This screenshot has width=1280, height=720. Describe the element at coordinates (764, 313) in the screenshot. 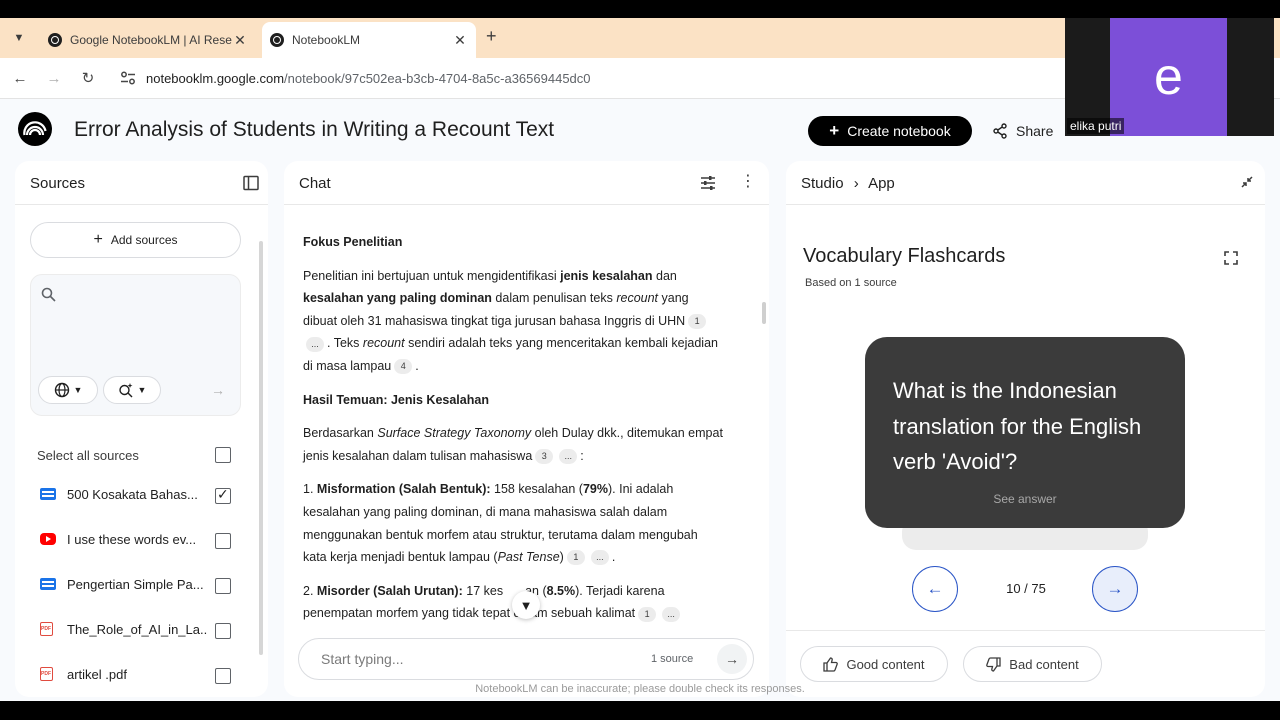

I see `chat-scrollbar` at that location.